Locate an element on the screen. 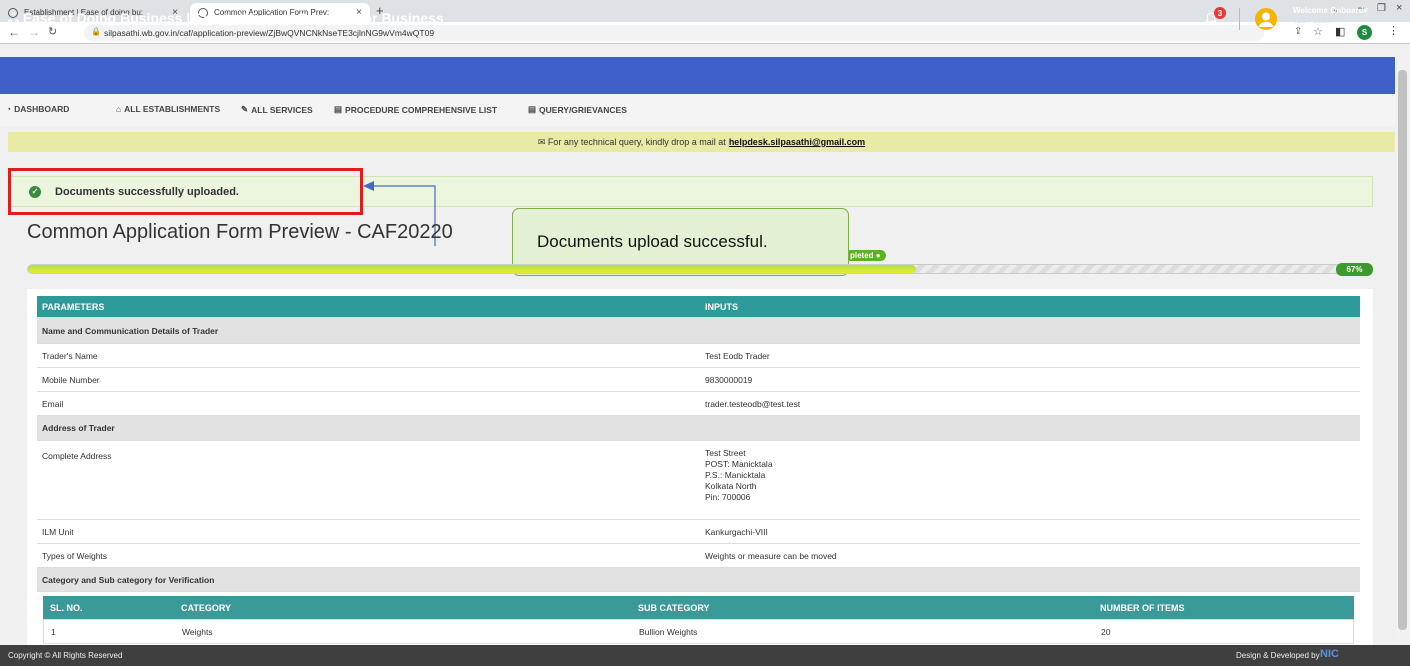  bookmark-star-icon: ☆ is located at coordinates (1318, 31).